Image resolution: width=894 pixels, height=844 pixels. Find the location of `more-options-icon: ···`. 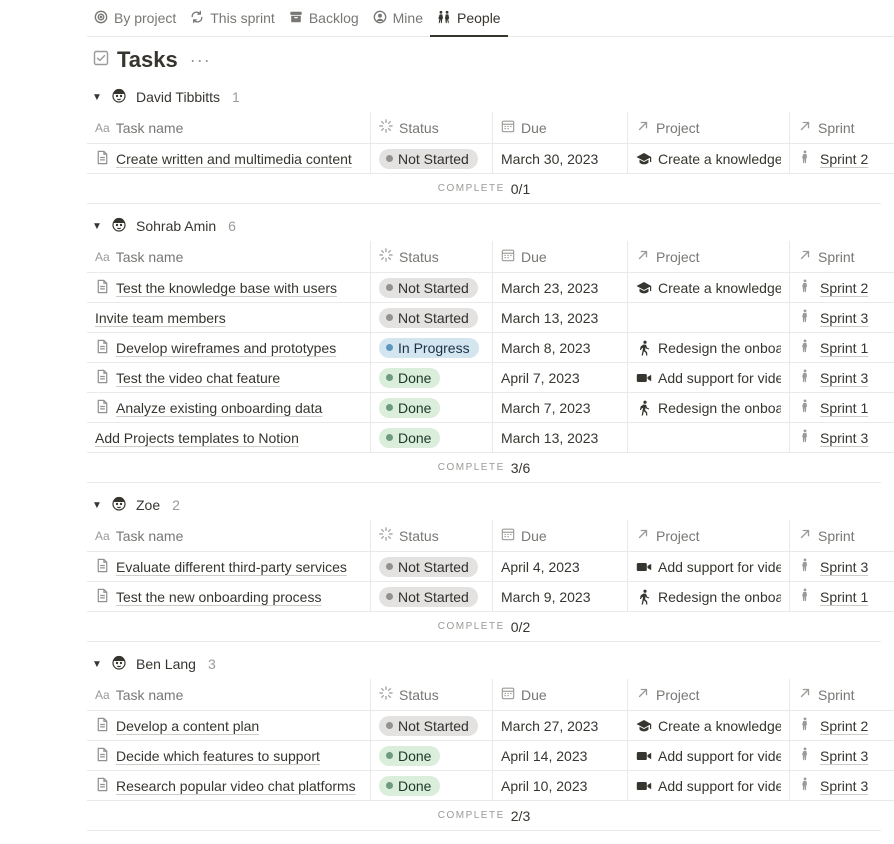

more-options-icon: ··· is located at coordinates (200, 60).